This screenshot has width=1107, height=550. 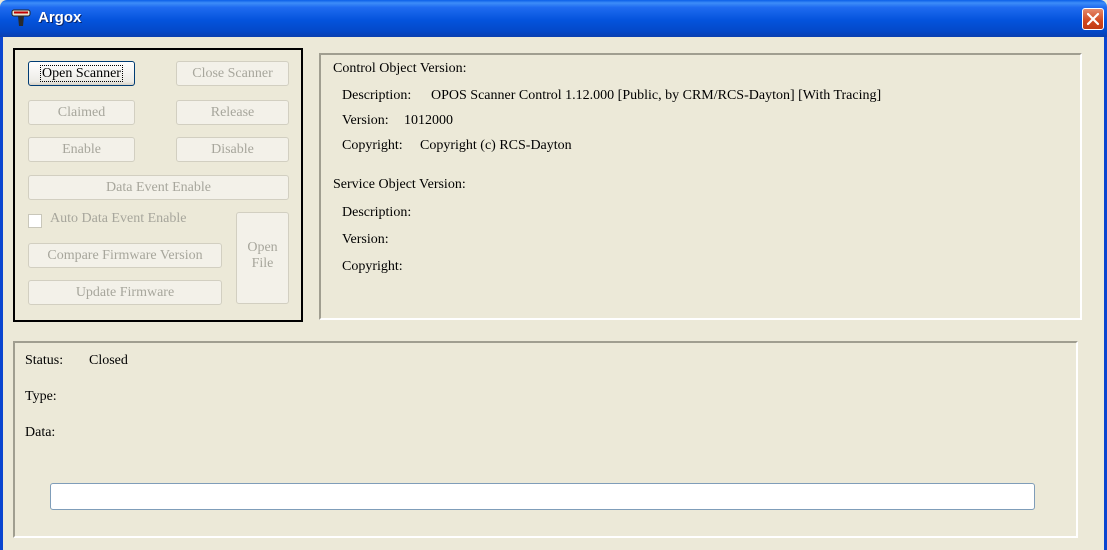 What do you see at coordinates (35, 221) in the screenshot?
I see `auto-data-event-enable-checkbox` at bounding box center [35, 221].